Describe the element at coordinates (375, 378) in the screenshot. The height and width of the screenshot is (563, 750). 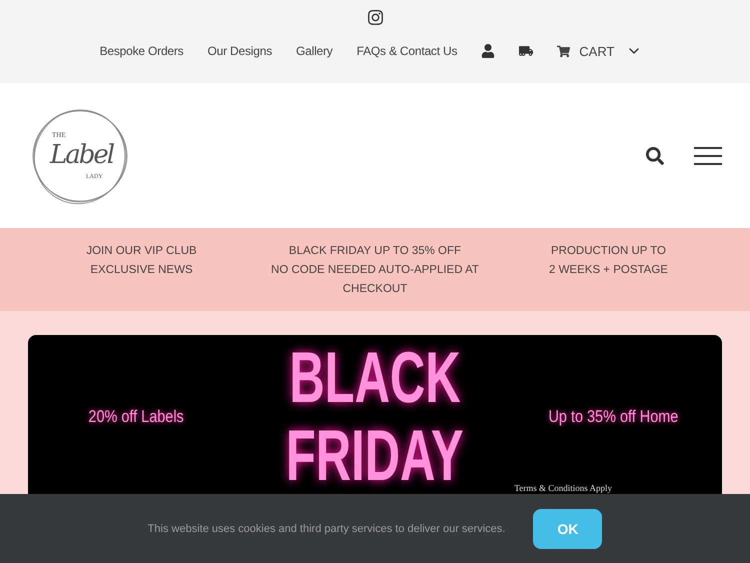
I see `banner-headline: BLACK` at that location.